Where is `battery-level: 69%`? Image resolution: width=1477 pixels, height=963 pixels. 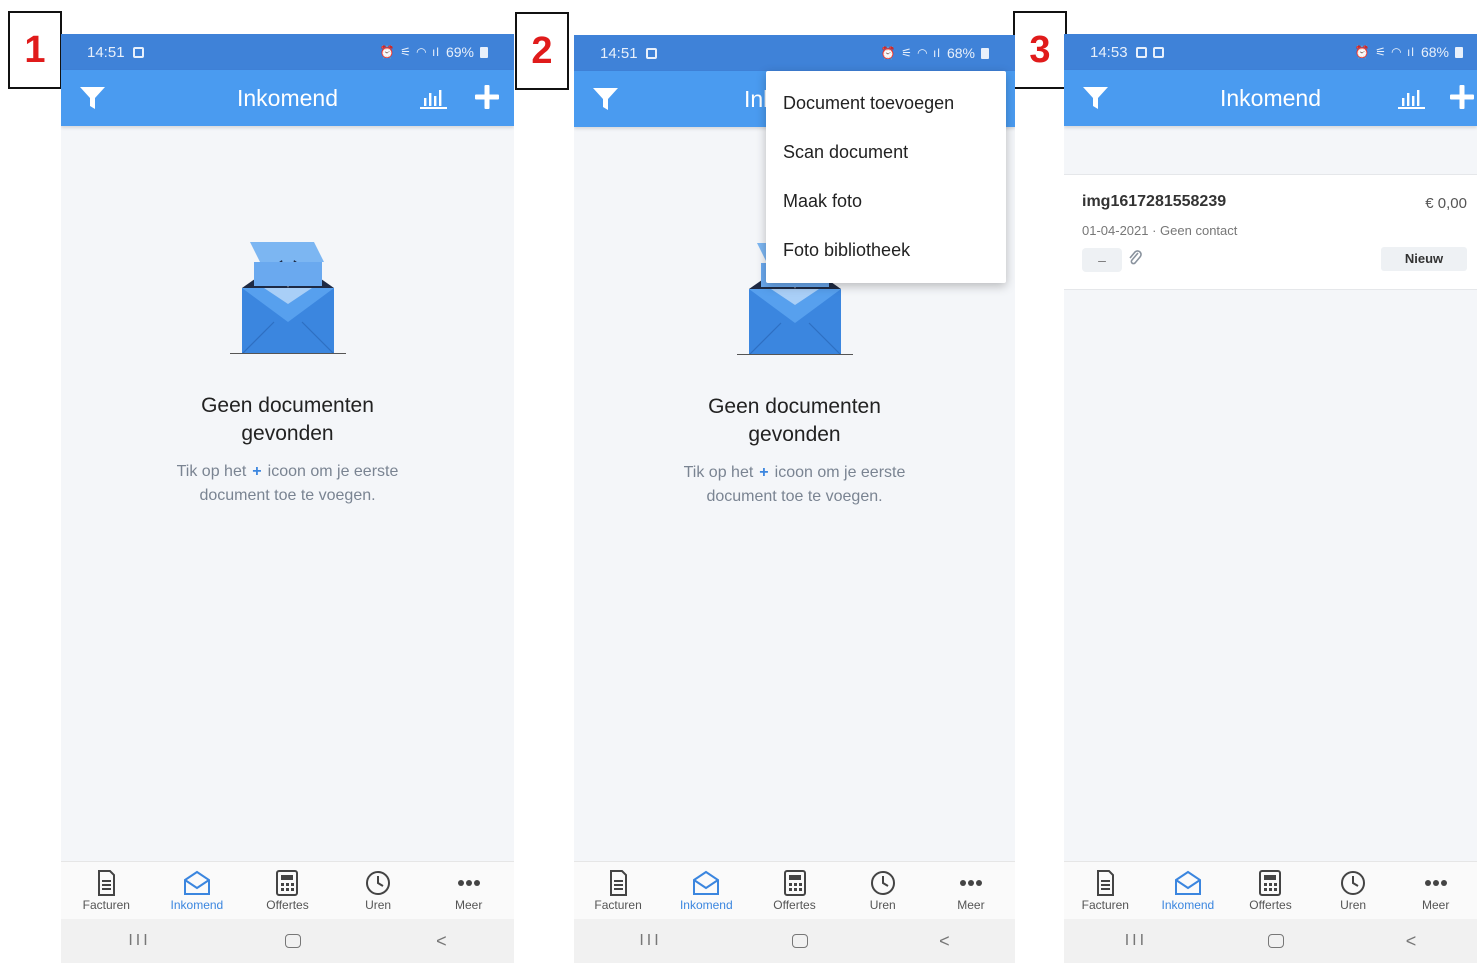 battery-level: 69% is located at coordinates (459, 52).